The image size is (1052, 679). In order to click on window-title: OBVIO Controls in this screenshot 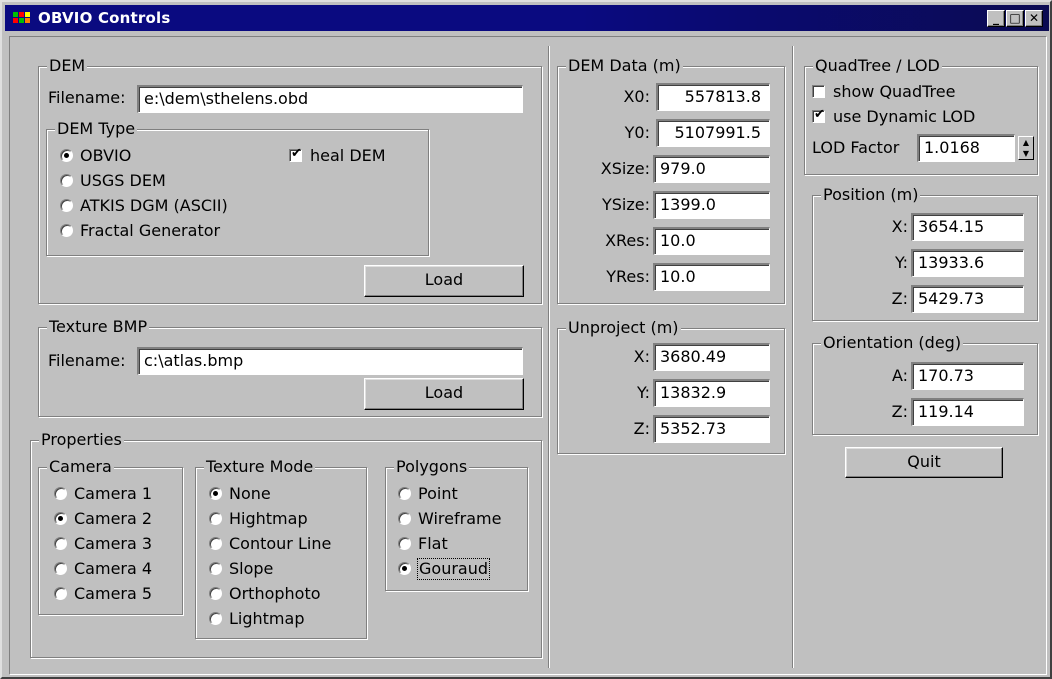, I will do `click(104, 18)`.